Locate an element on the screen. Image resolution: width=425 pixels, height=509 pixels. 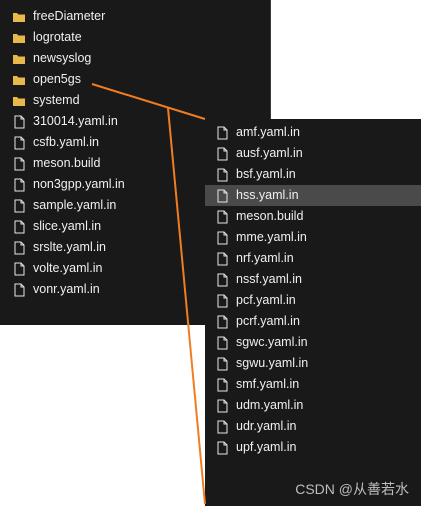
item-label: non3gpp.yaml.in is located at coordinates (79, 184).